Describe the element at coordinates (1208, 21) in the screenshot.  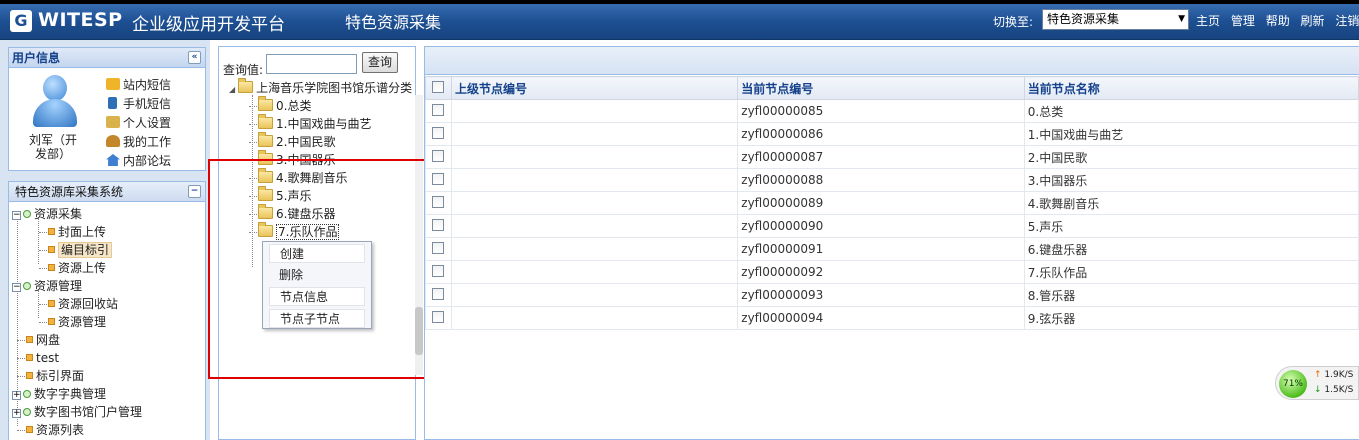
I see `home-link: 主页` at that location.